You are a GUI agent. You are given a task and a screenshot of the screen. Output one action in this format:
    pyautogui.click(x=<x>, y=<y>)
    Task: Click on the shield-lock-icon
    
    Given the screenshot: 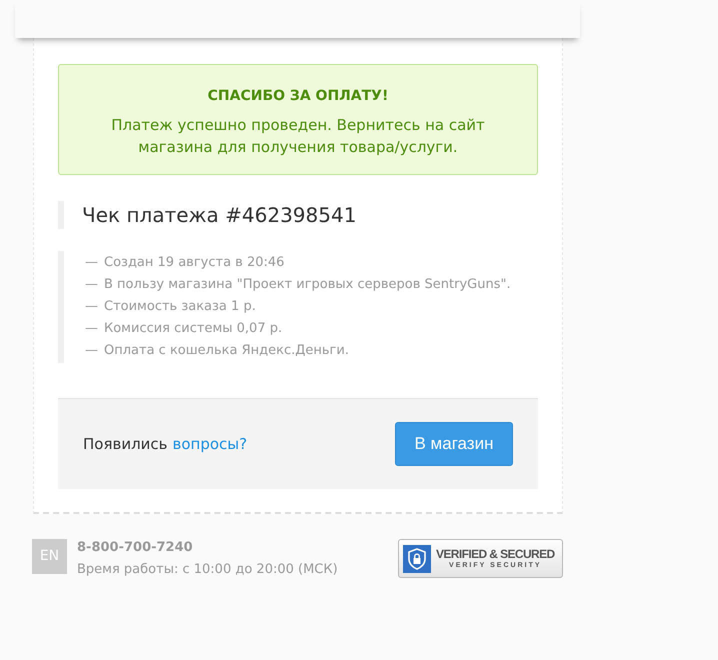 What is the action you would take?
    pyautogui.click(x=417, y=558)
    